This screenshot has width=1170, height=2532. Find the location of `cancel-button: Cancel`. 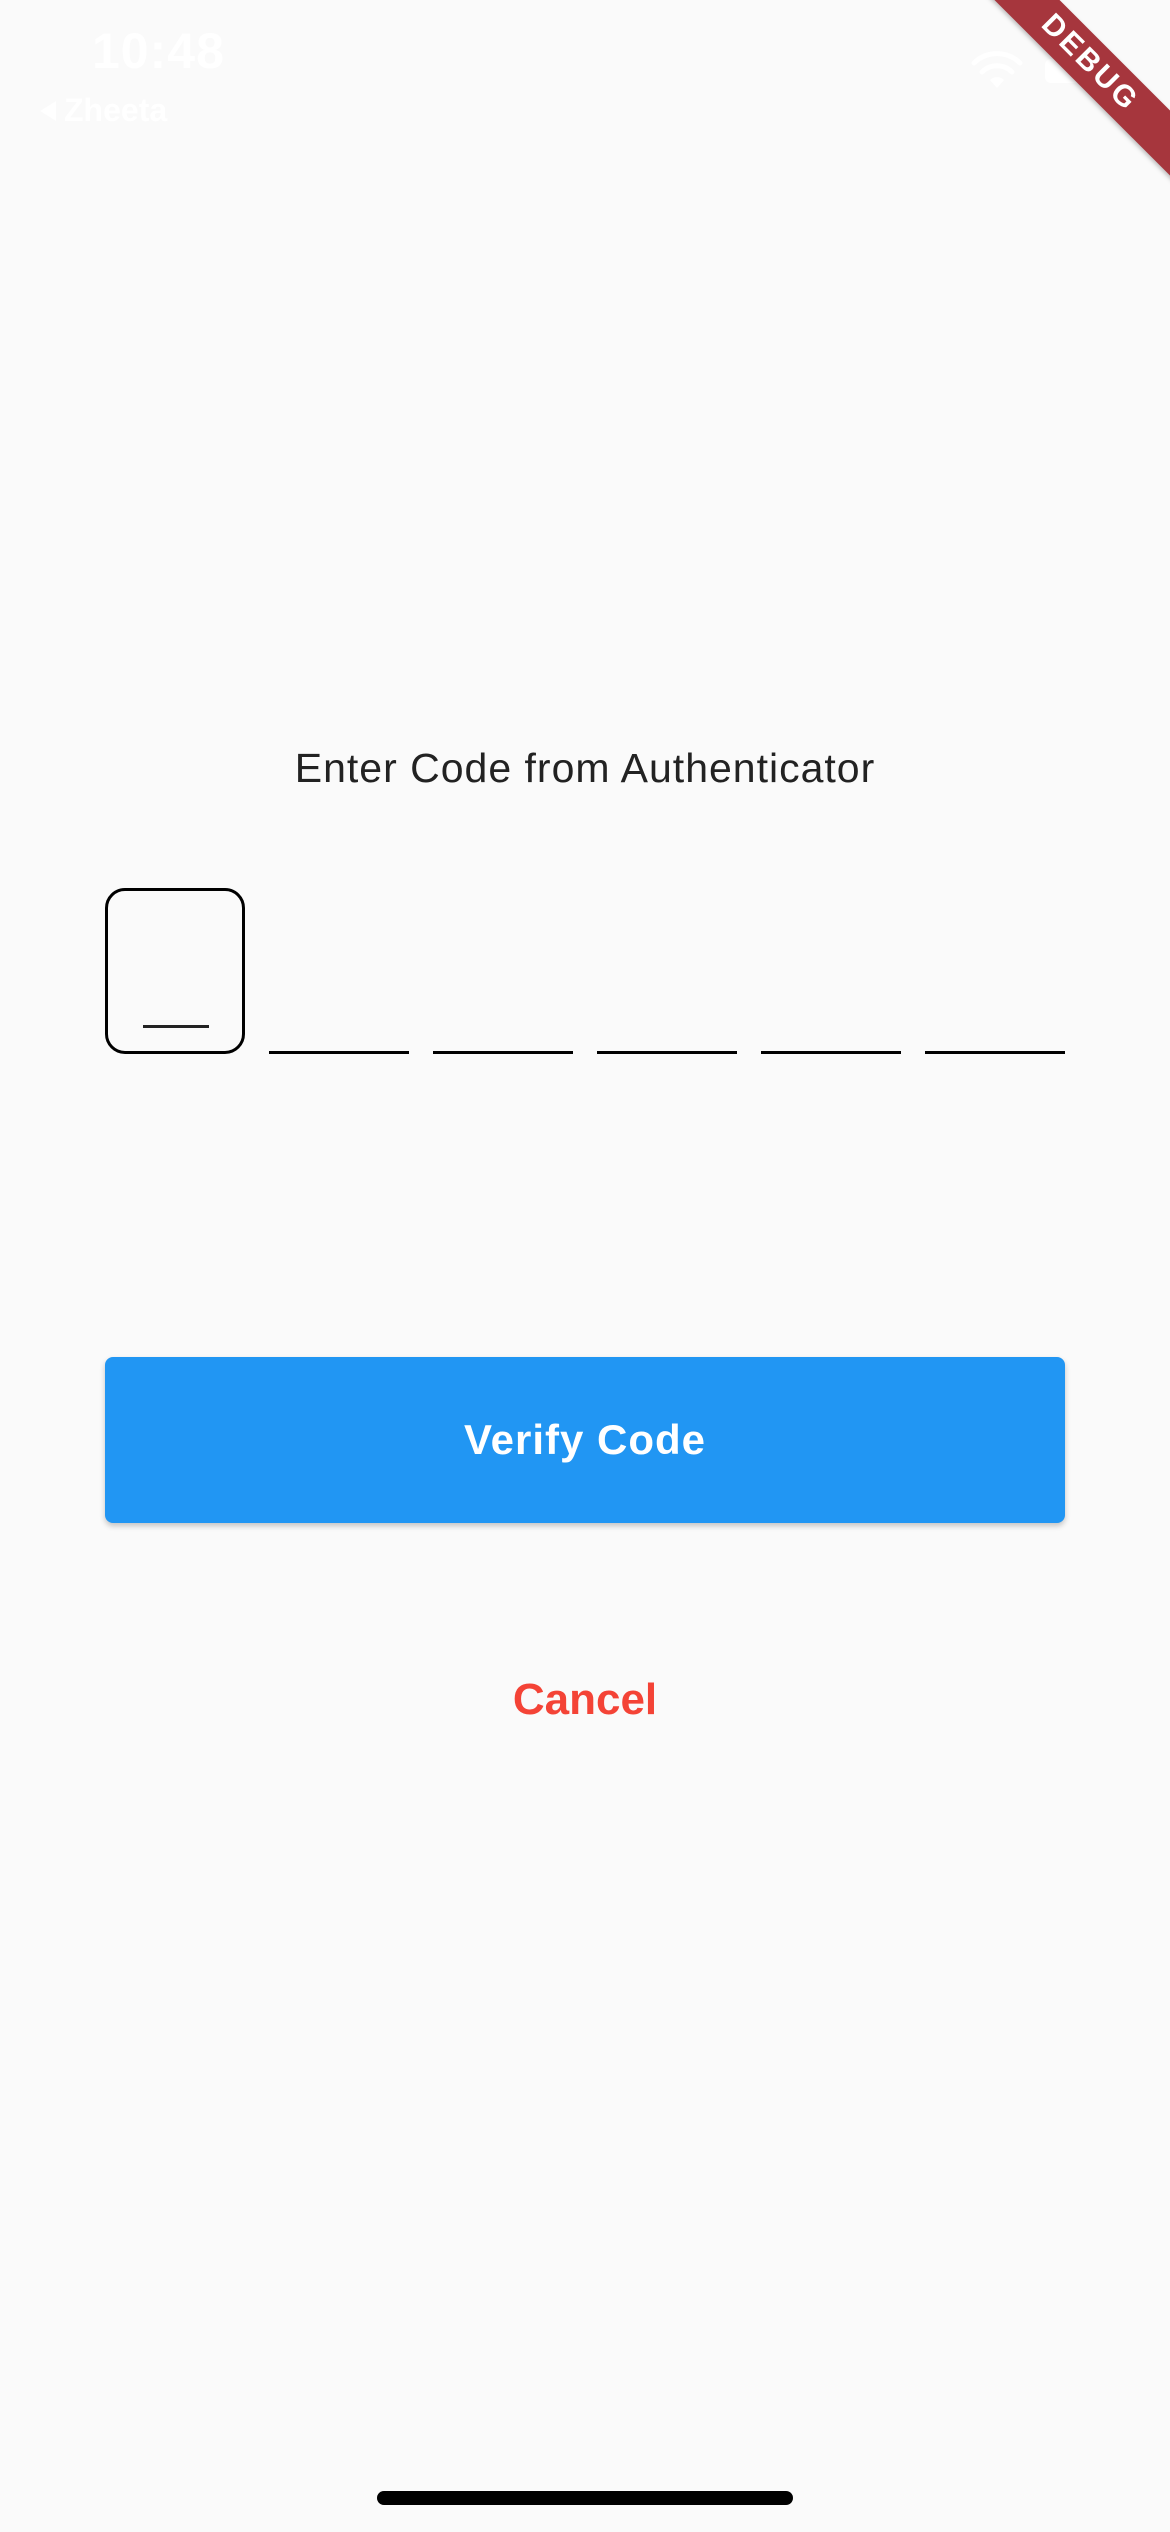

cancel-button: Cancel is located at coordinates (585, 1700).